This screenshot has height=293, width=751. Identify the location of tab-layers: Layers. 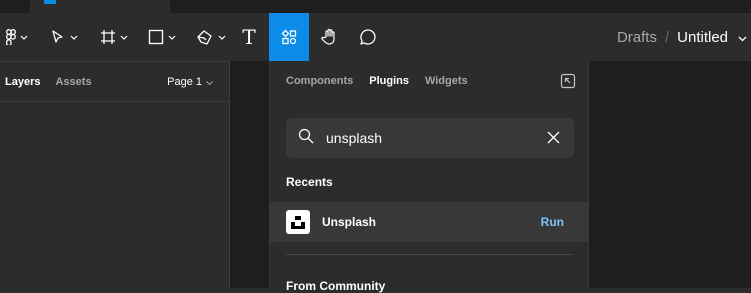
(22, 82).